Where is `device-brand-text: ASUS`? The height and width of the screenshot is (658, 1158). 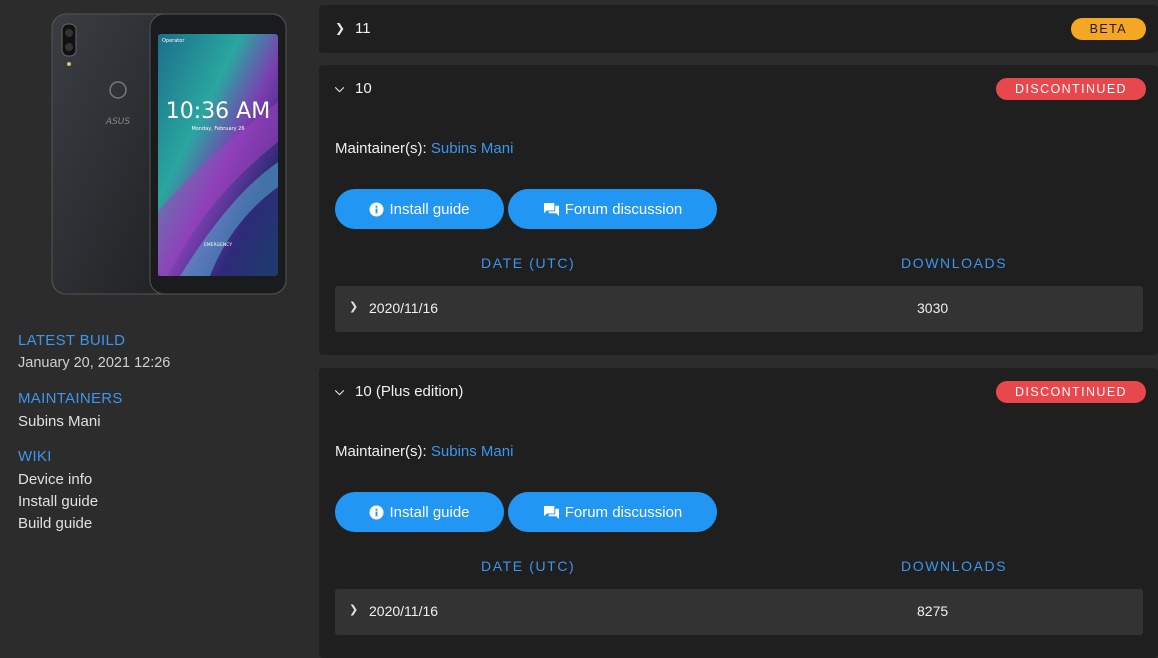 device-brand-text: ASUS is located at coordinates (117, 122).